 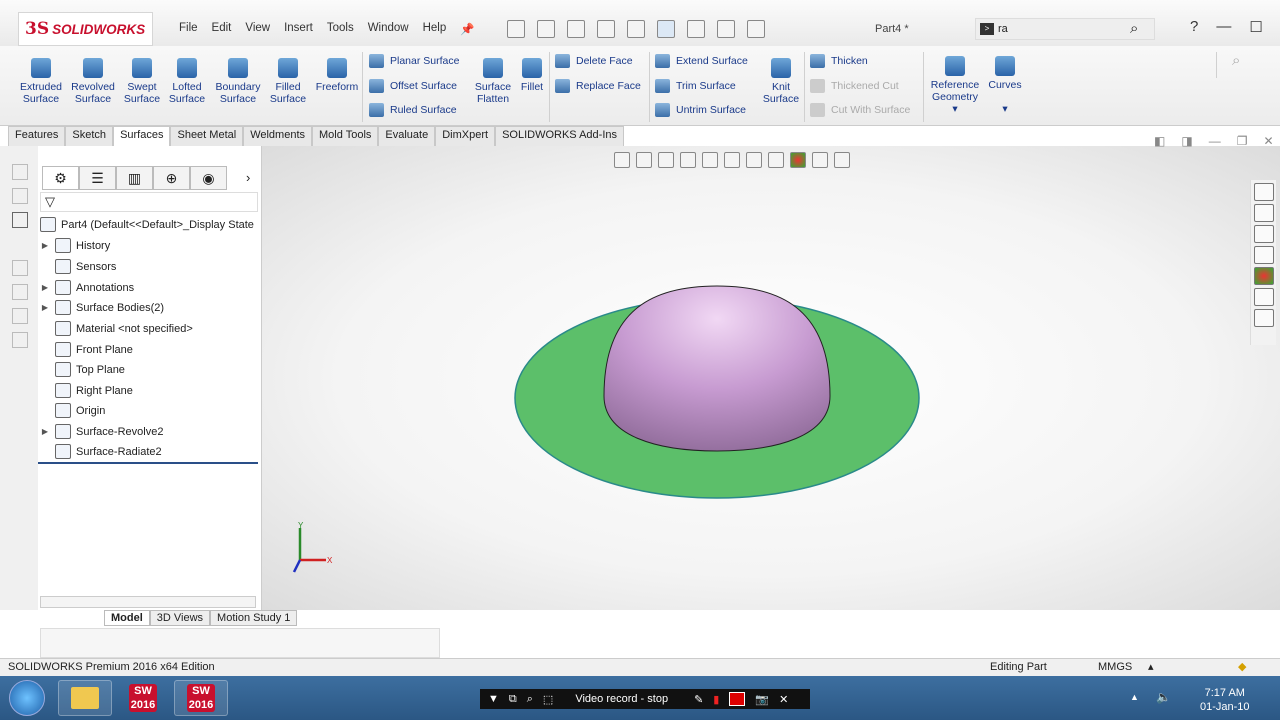 What do you see at coordinates (1151, 666) in the screenshot?
I see `chevron-up-icon: ▴` at bounding box center [1151, 666].